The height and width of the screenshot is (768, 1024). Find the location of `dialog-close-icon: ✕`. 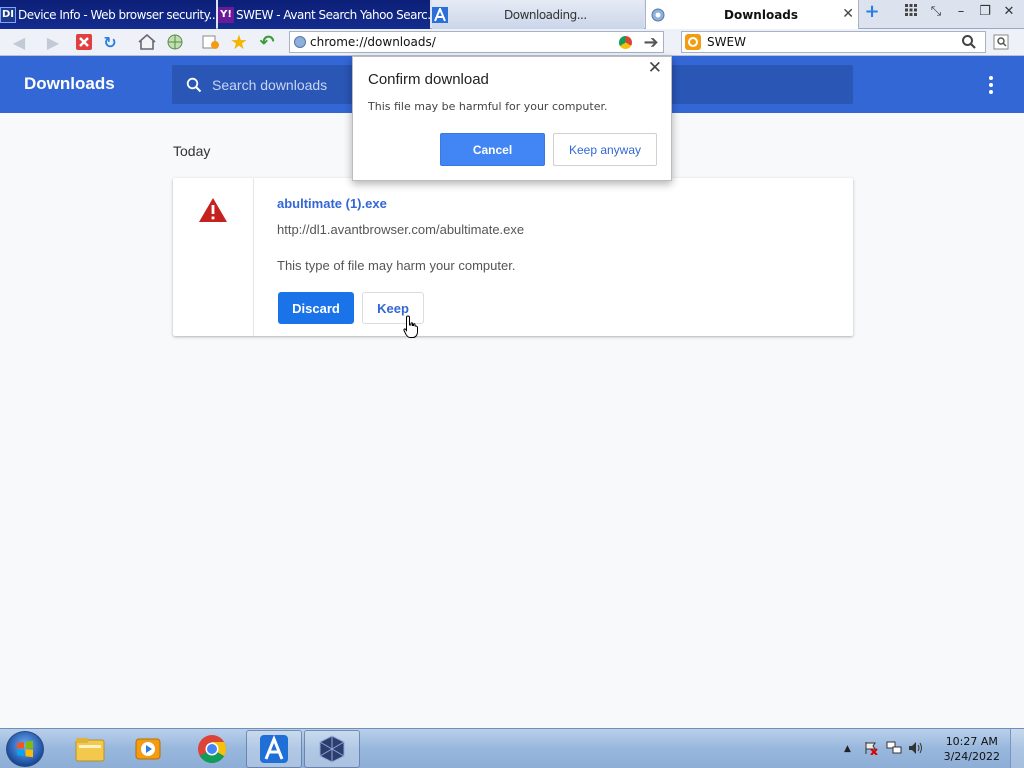

dialog-close-icon: ✕ is located at coordinates (655, 68).